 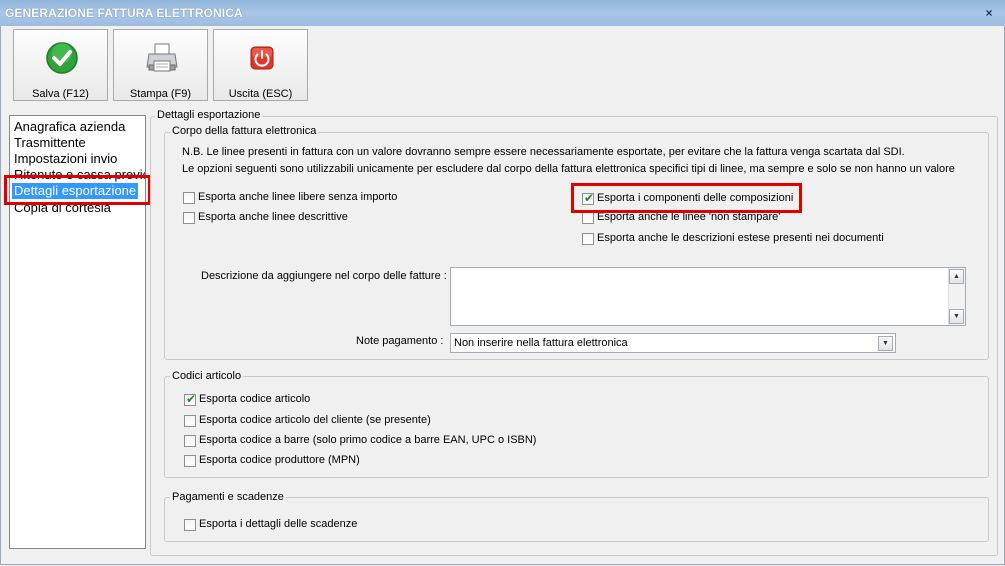 What do you see at coordinates (278, 524) in the screenshot?
I see `label-dettagli-scadenze: Esporta i dettagli delle scadenze` at bounding box center [278, 524].